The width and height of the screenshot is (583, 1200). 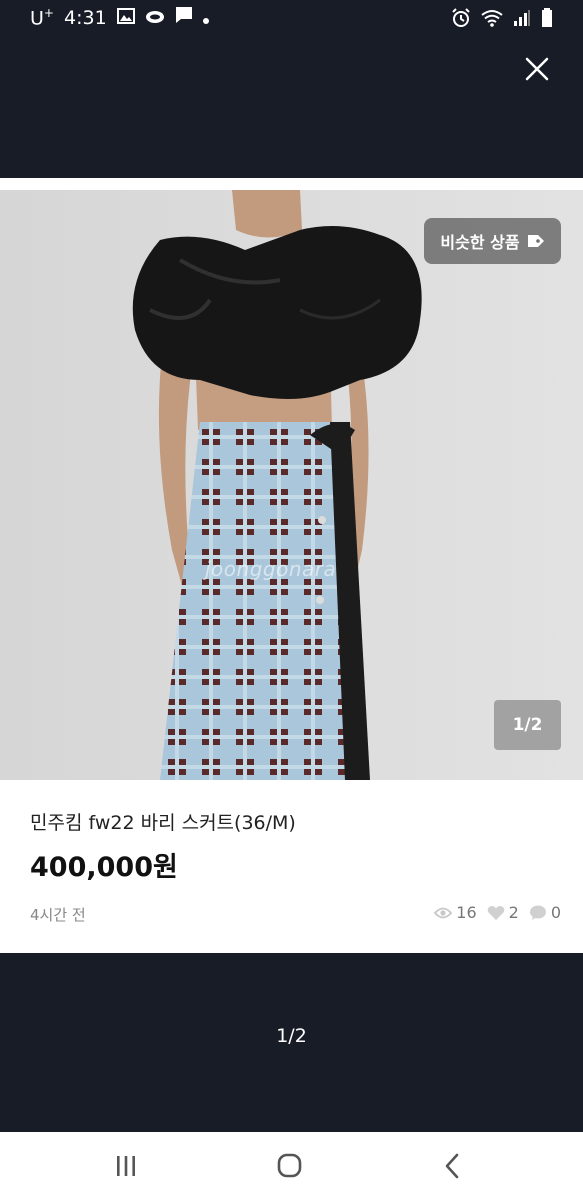 I want to click on product-stats: 16 2 0, so click(x=494, y=912).